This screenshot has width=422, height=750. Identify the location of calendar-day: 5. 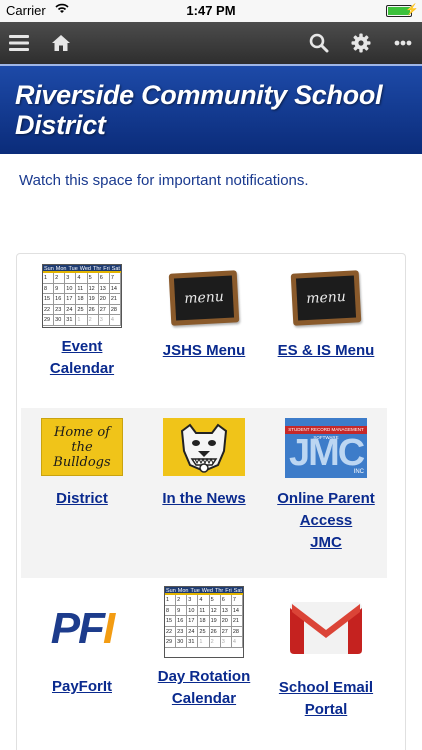
(93, 278).